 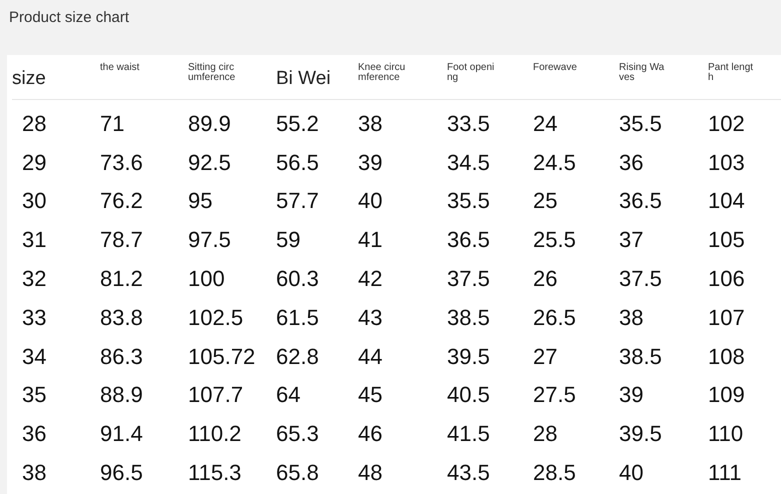 I want to click on table-cell: 110.2, so click(x=215, y=433).